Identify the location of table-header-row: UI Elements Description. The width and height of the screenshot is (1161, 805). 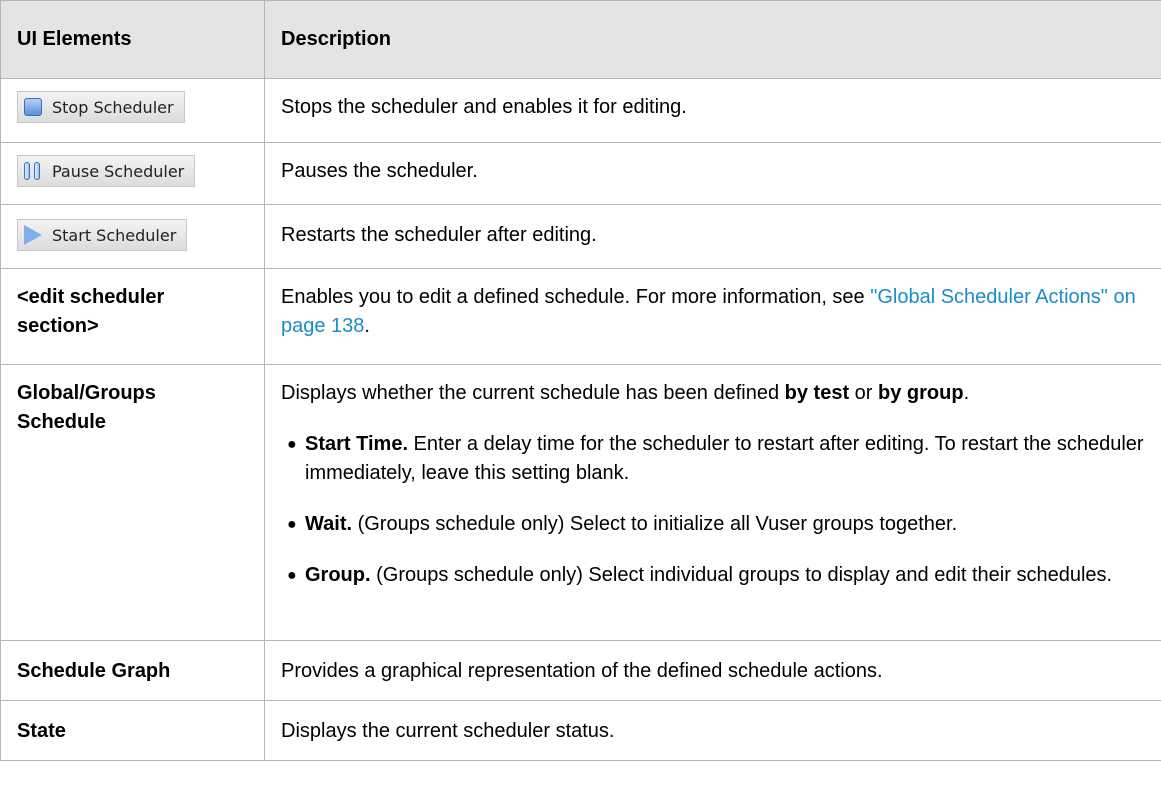
(580, 39).